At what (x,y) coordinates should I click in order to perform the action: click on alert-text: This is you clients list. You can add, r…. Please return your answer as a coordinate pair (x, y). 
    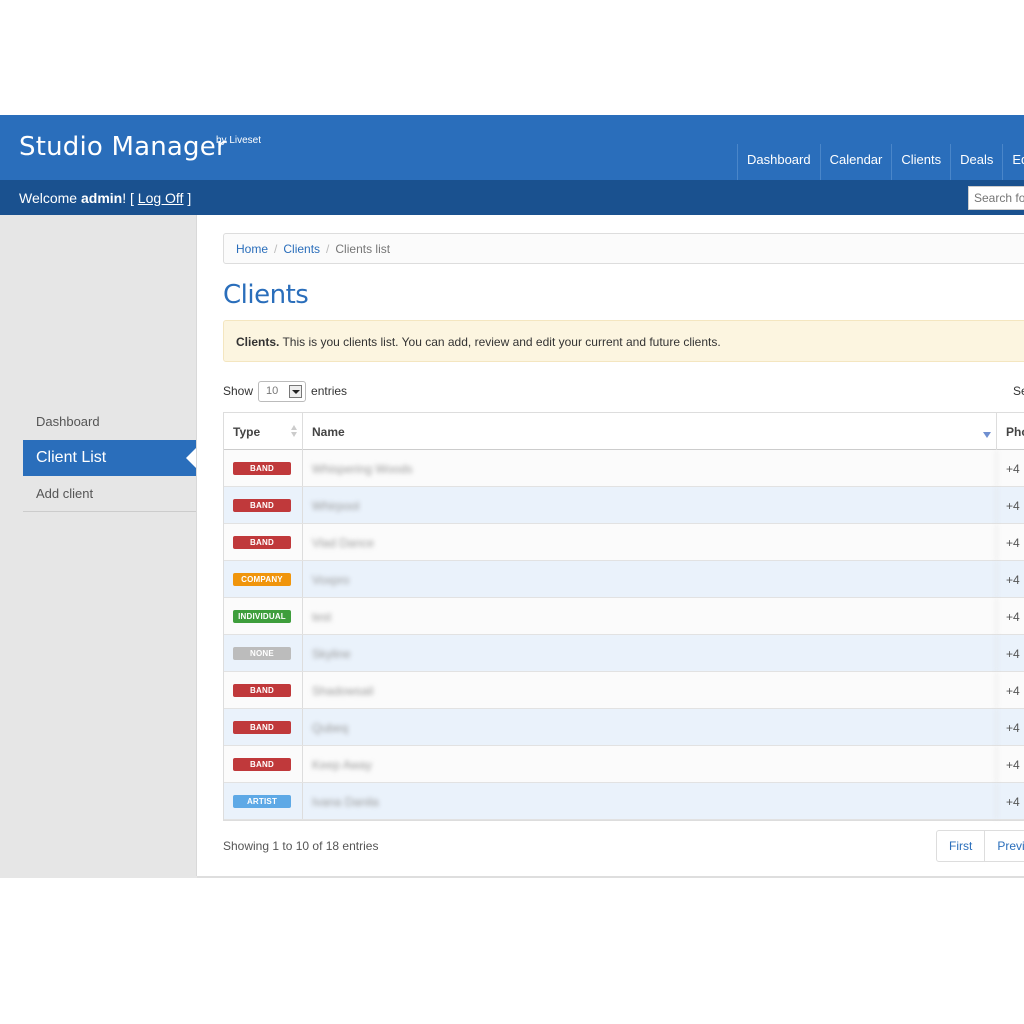
    Looking at the image, I should click on (500, 342).